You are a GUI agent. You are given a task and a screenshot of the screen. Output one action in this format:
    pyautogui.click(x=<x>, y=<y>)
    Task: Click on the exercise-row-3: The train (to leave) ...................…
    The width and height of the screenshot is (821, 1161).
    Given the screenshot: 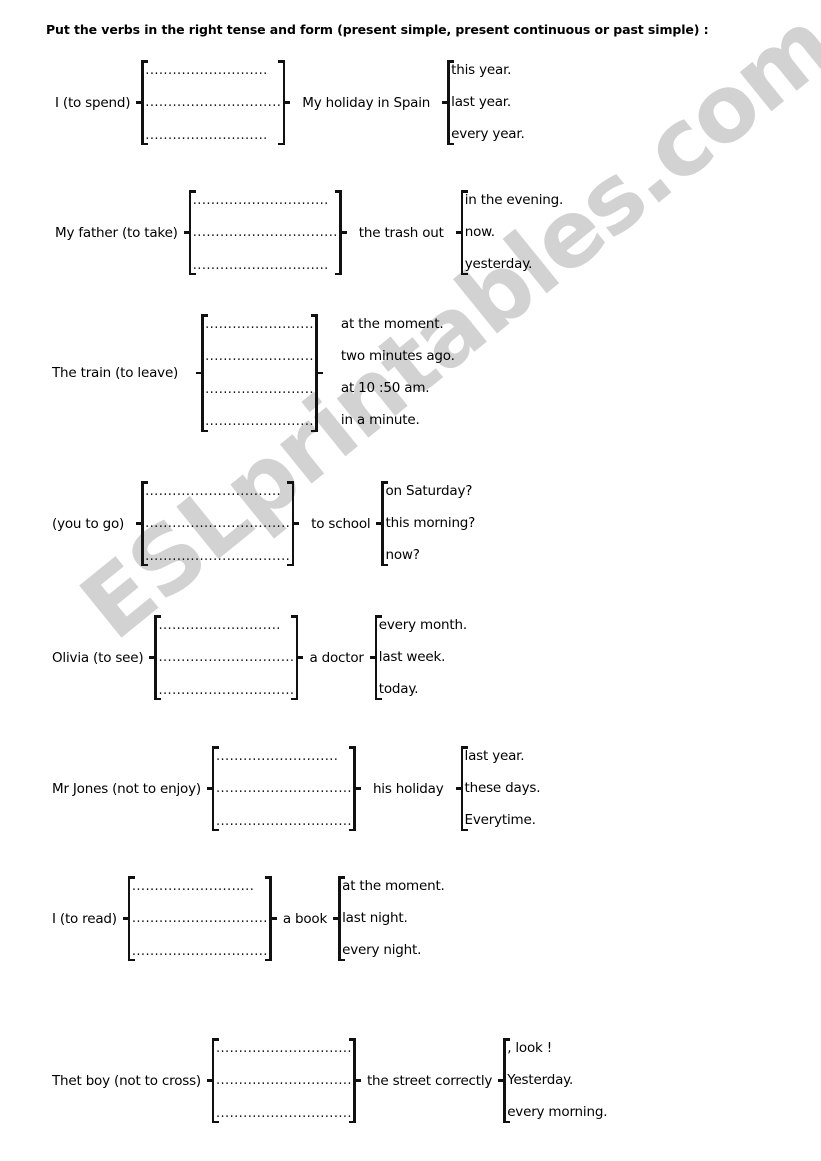 What is the action you would take?
    pyautogui.click(x=253, y=373)
    